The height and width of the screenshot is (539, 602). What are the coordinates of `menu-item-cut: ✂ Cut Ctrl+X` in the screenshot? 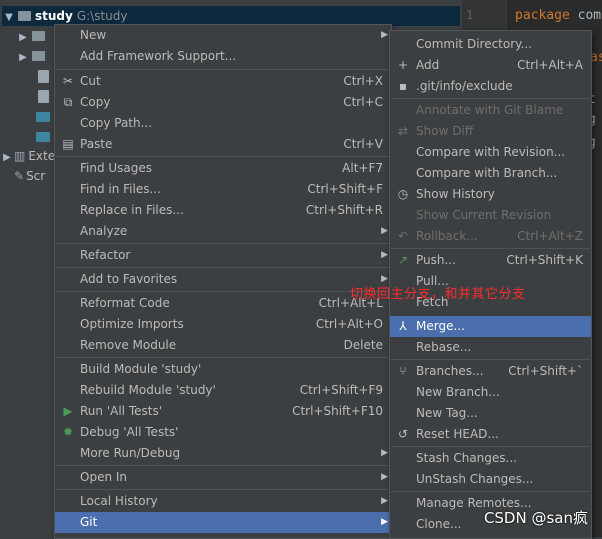 It's located at (223, 81).